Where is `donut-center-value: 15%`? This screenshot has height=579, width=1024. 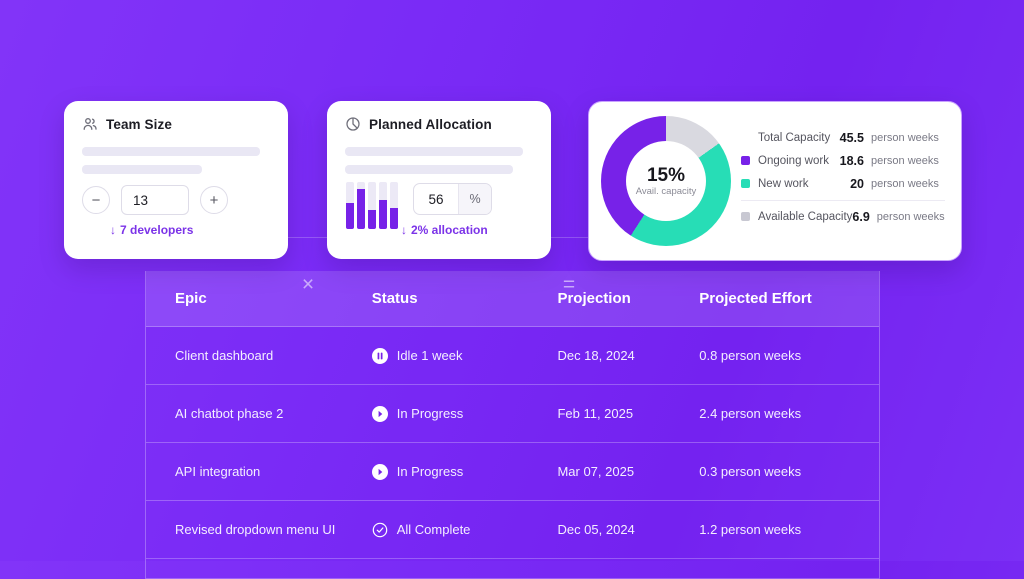
donut-center-value: 15% is located at coordinates (666, 175).